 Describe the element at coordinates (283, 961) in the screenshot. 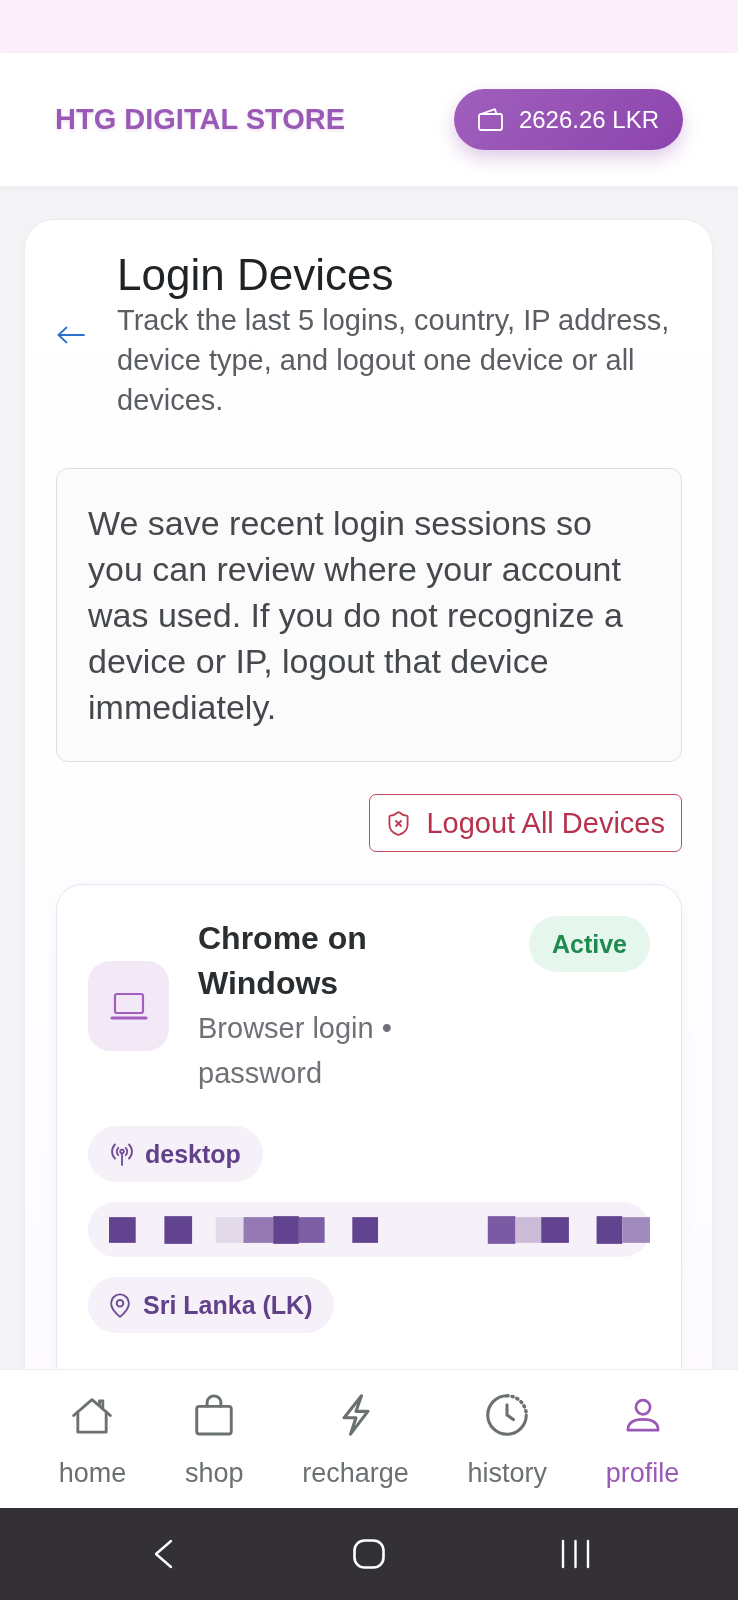

I see `device-name: Chrome on Windows` at that location.